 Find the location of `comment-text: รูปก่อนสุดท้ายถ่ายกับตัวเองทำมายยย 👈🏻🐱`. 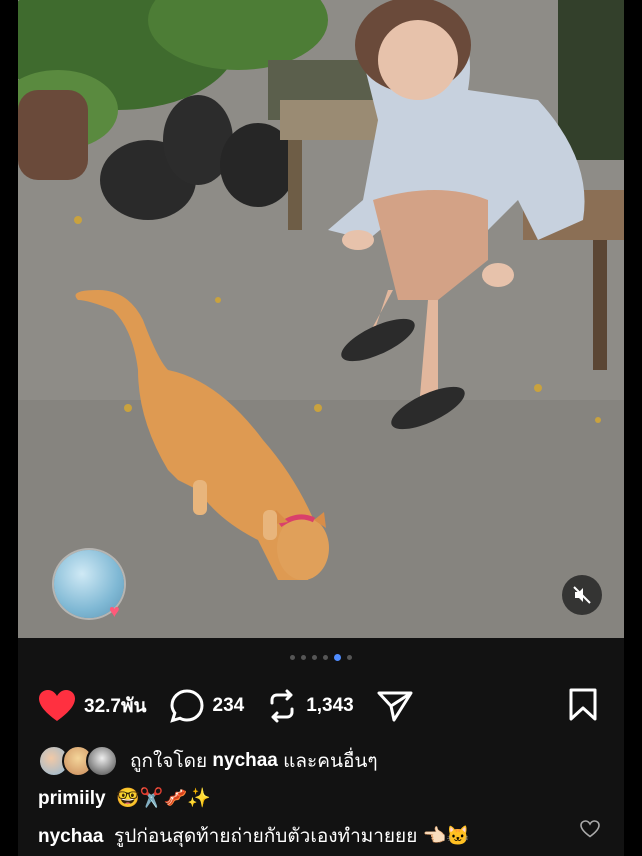

comment-text: รูปก่อนสุดท้ายถ่ายกับตัวเองทำมายยย 👈🏻🐱 is located at coordinates (292, 836).